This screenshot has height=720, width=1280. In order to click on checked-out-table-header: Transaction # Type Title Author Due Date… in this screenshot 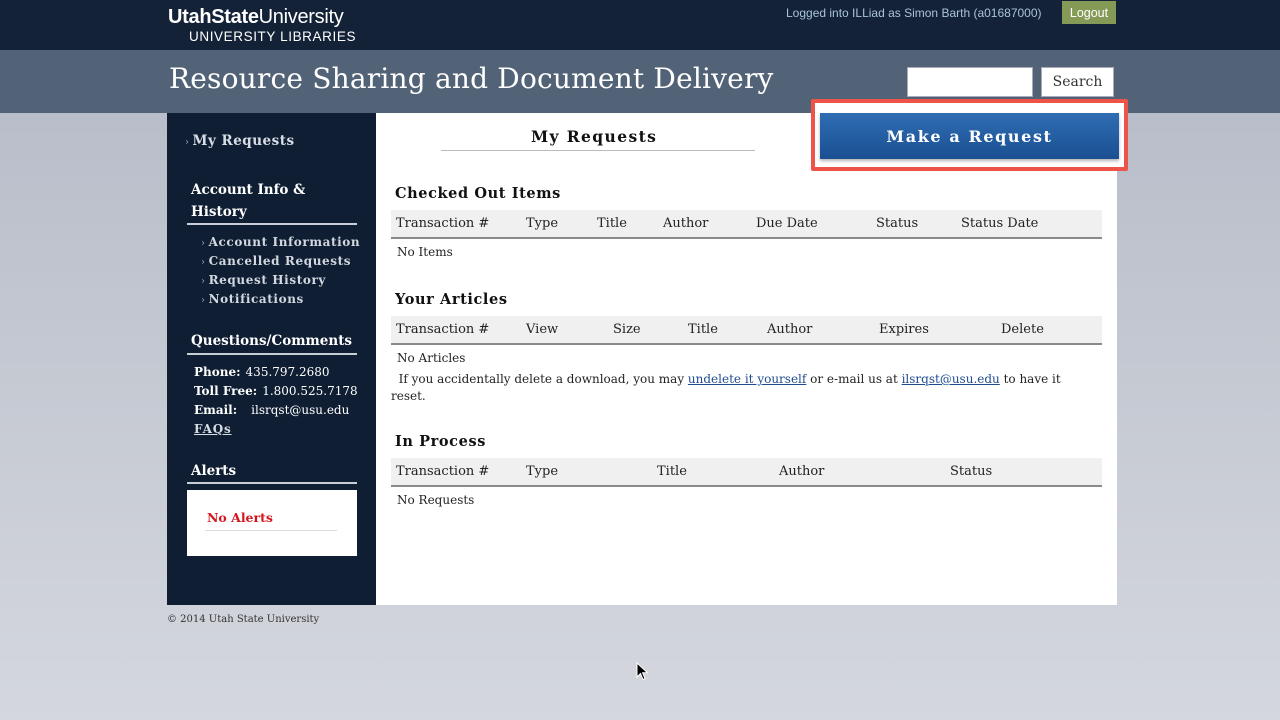, I will do `click(746, 224)`.